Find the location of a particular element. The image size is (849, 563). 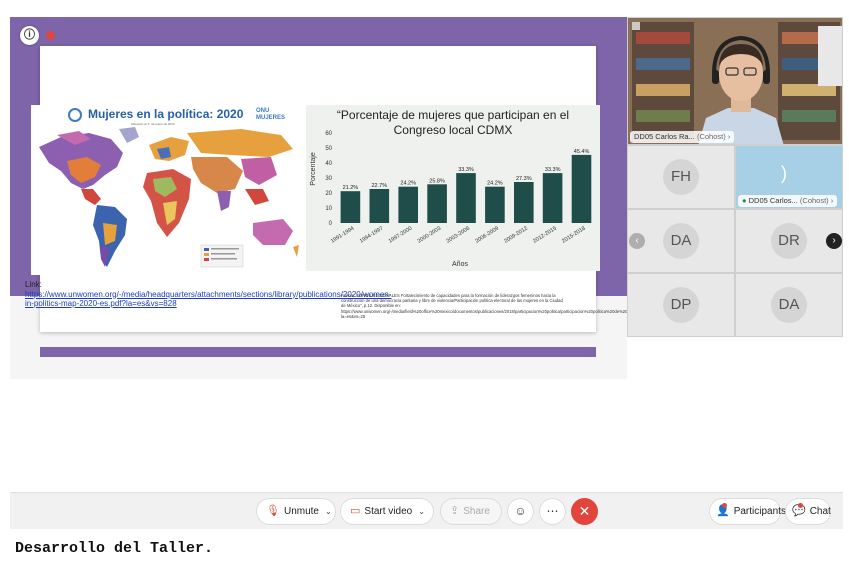

speaker-video-feed is located at coordinates (735, 81).